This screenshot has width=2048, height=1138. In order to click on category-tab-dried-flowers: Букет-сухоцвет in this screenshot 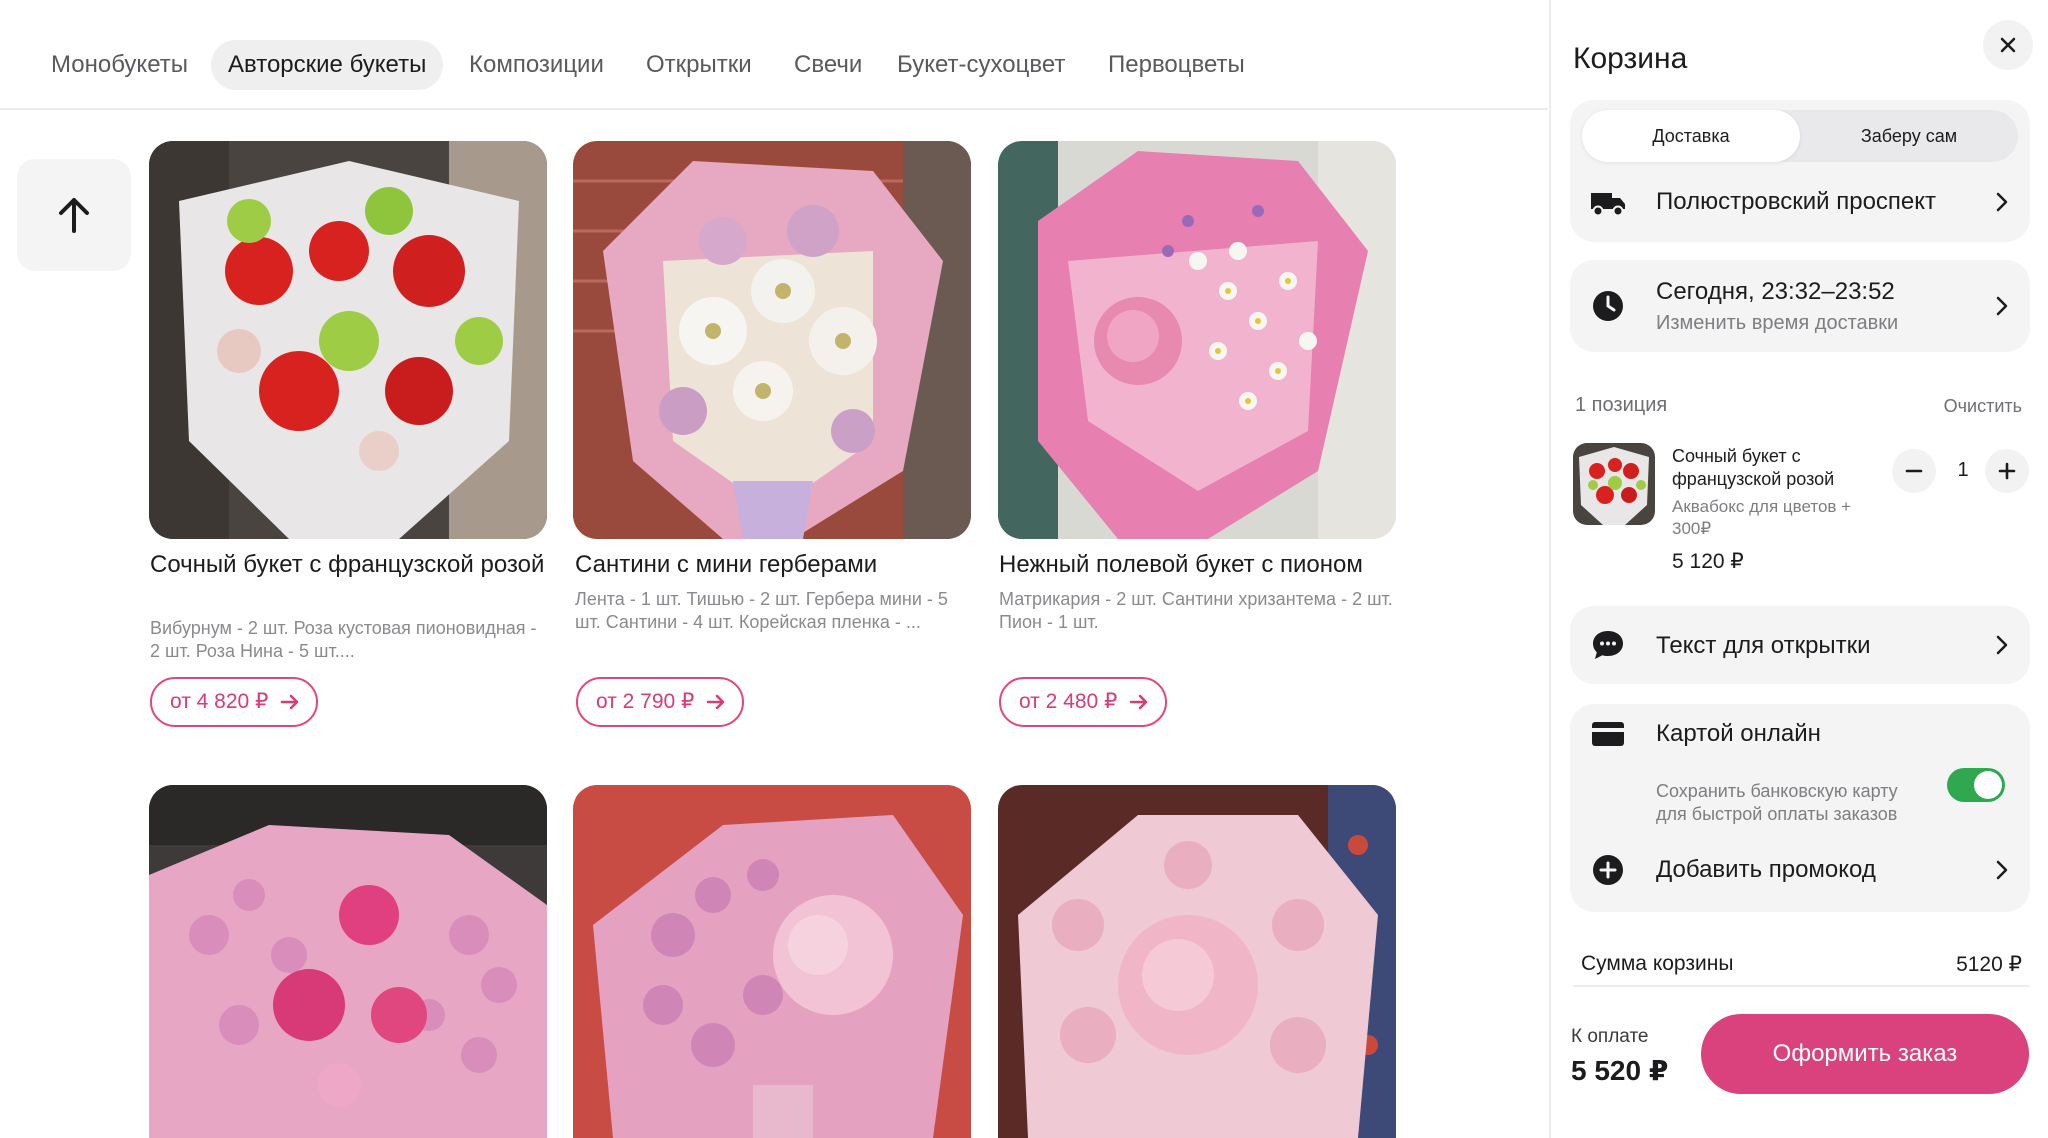, I will do `click(981, 65)`.